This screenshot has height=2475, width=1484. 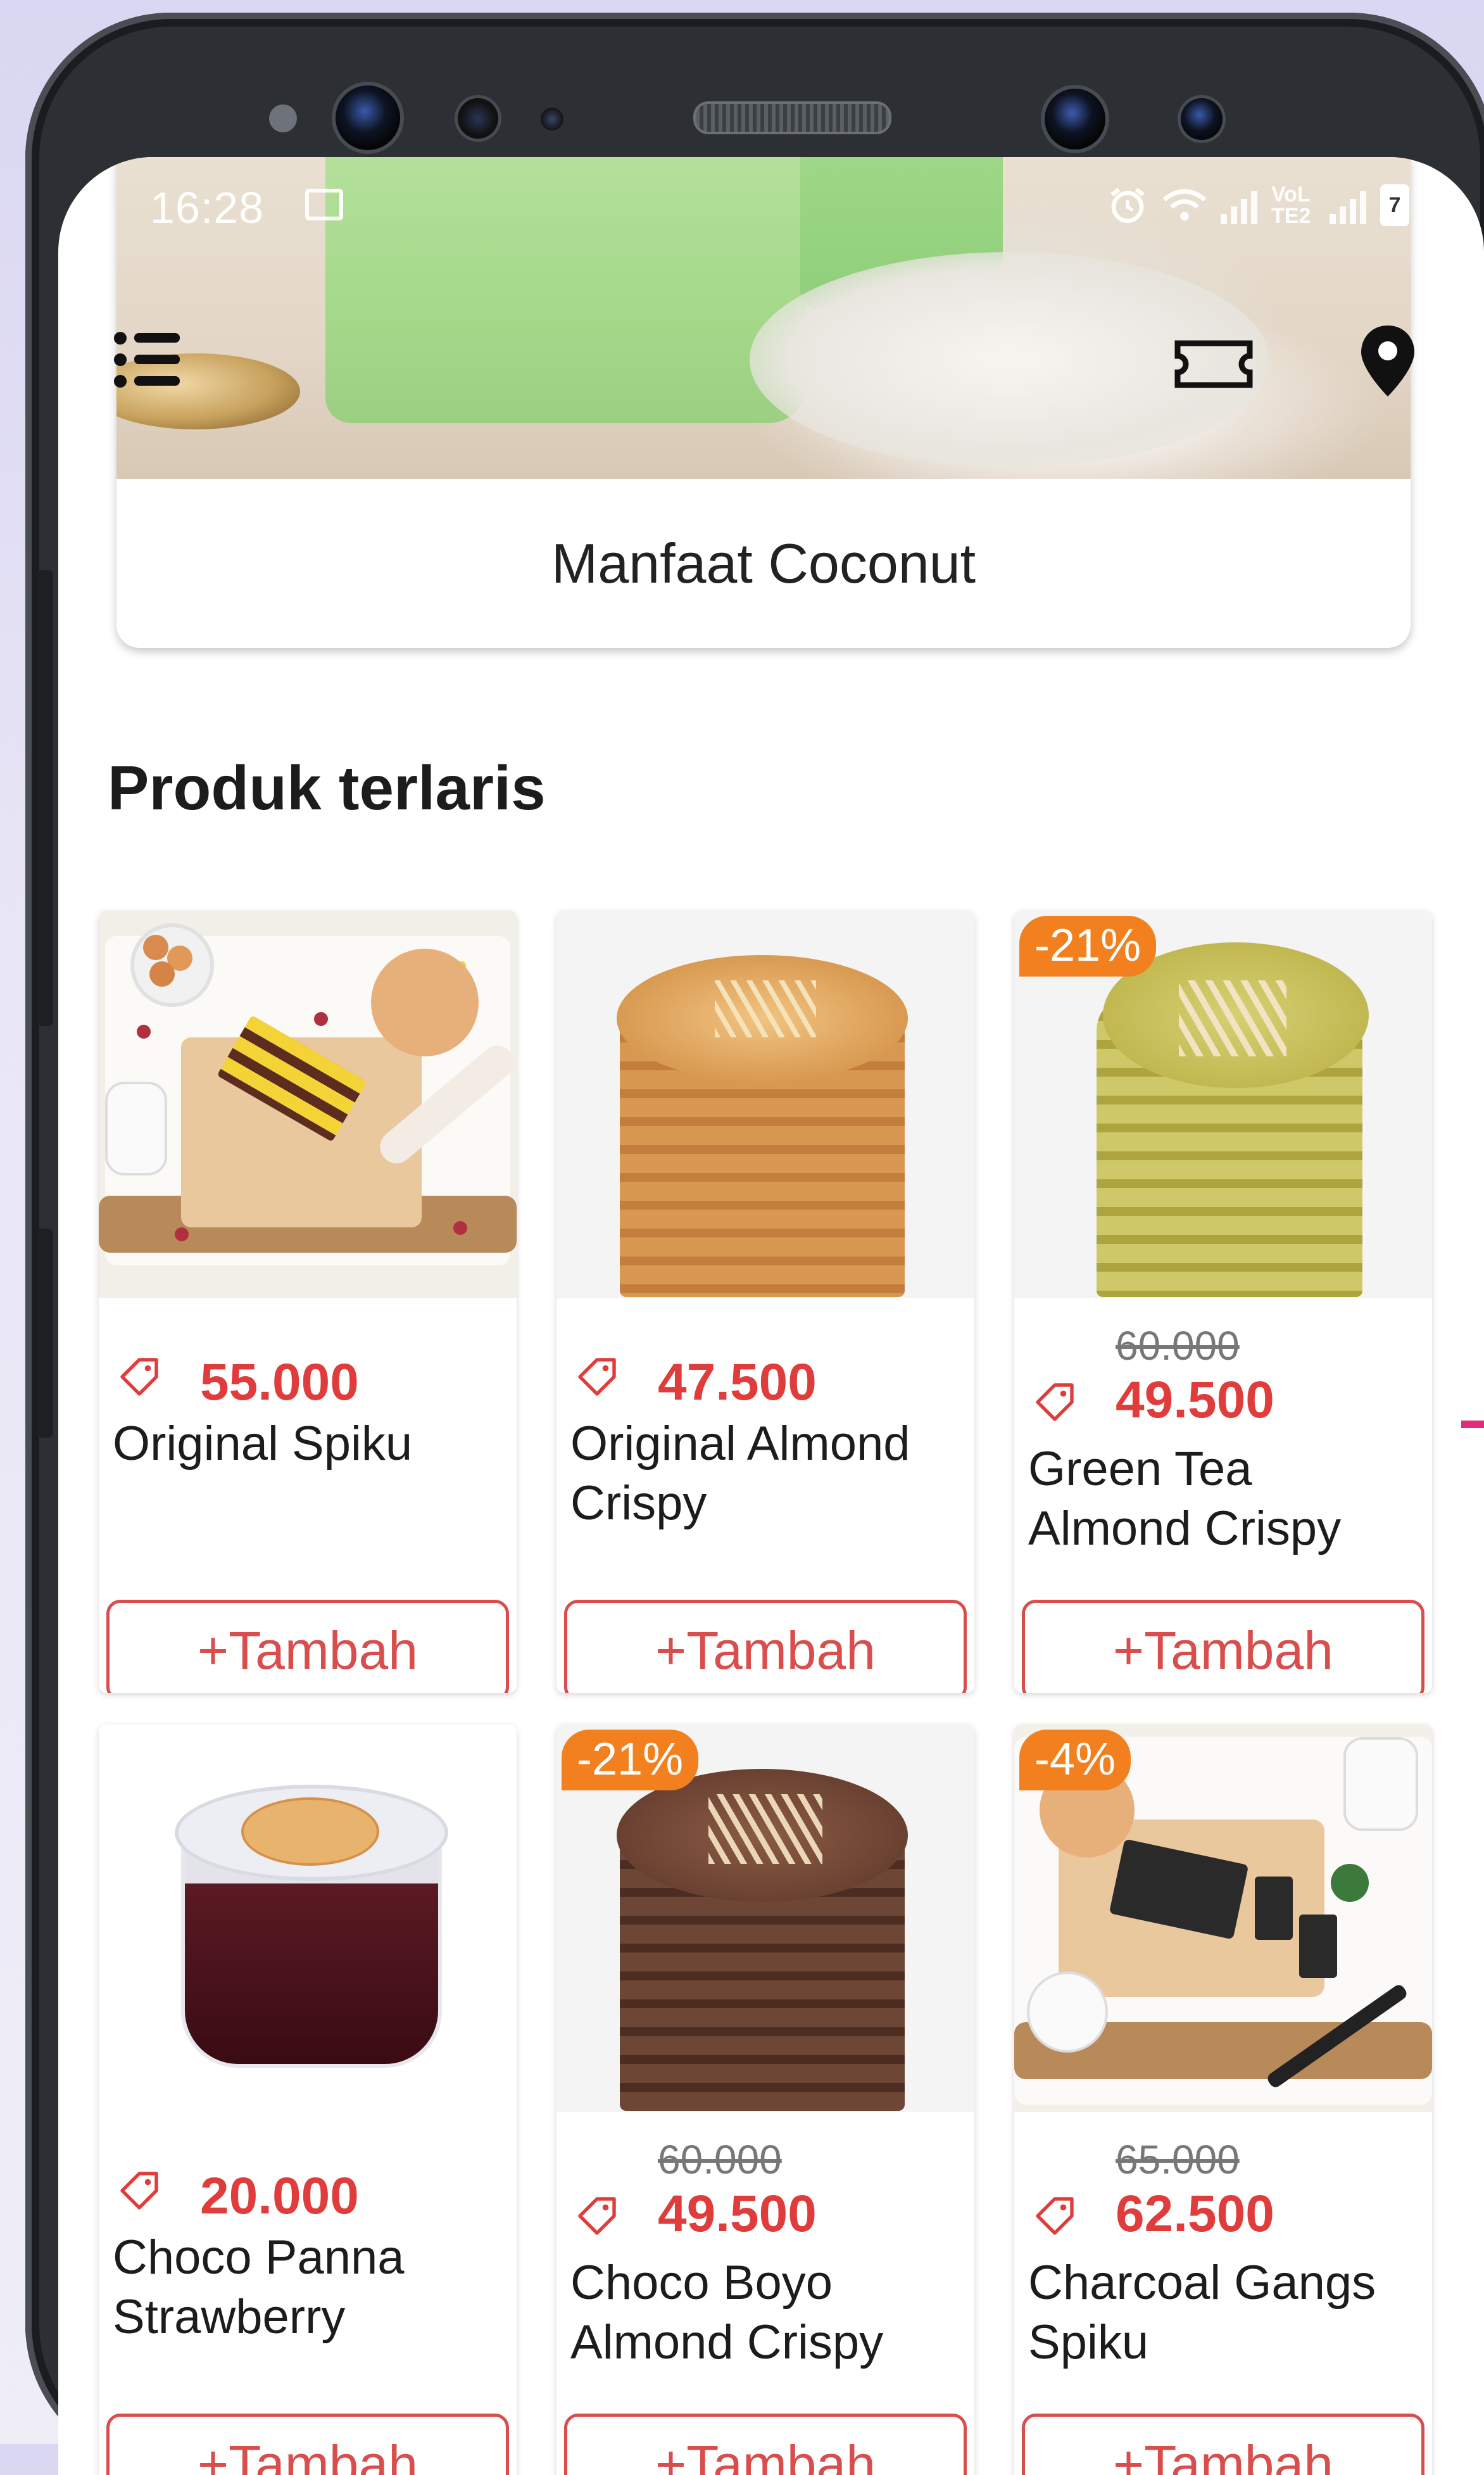 What do you see at coordinates (45, 1333) in the screenshot?
I see `side-button` at bounding box center [45, 1333].